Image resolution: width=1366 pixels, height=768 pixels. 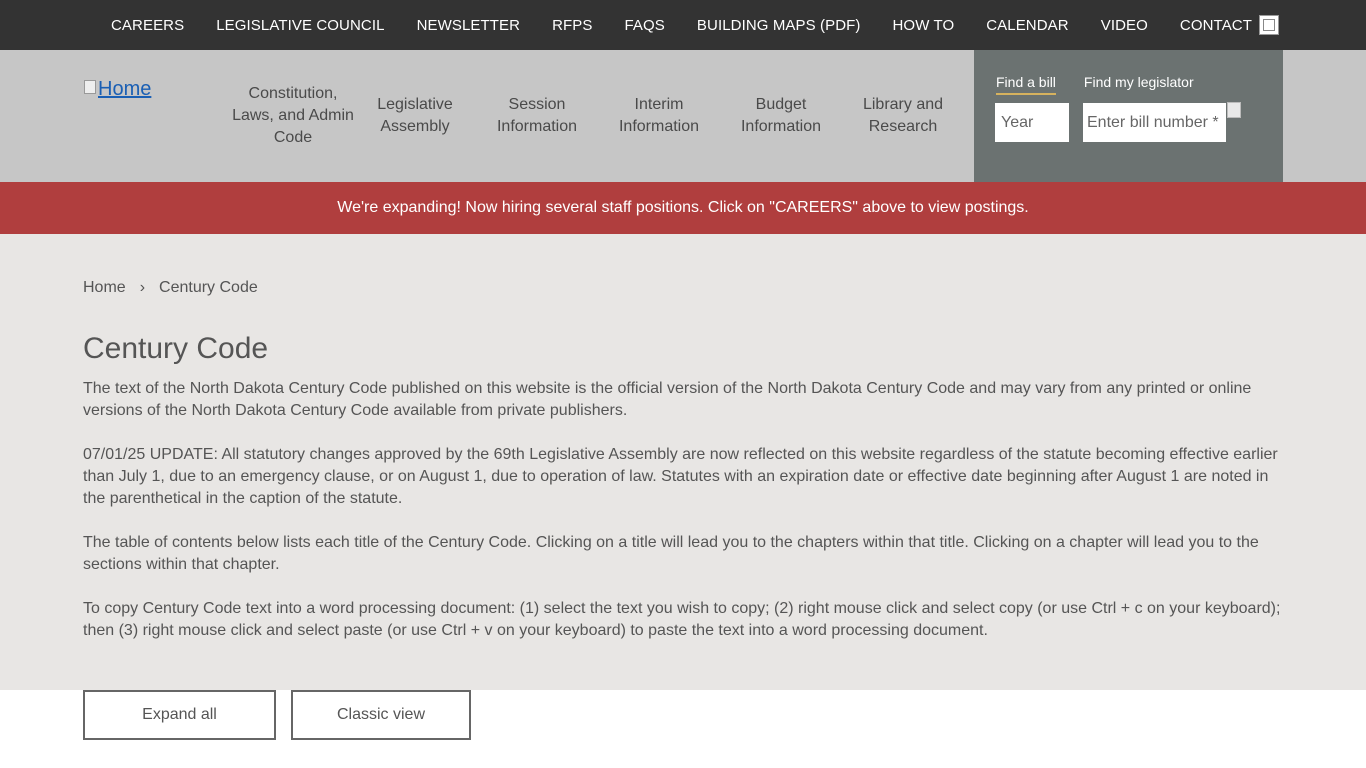 I want to click on logo-alt-text: Home, so click(x=125, y=89).